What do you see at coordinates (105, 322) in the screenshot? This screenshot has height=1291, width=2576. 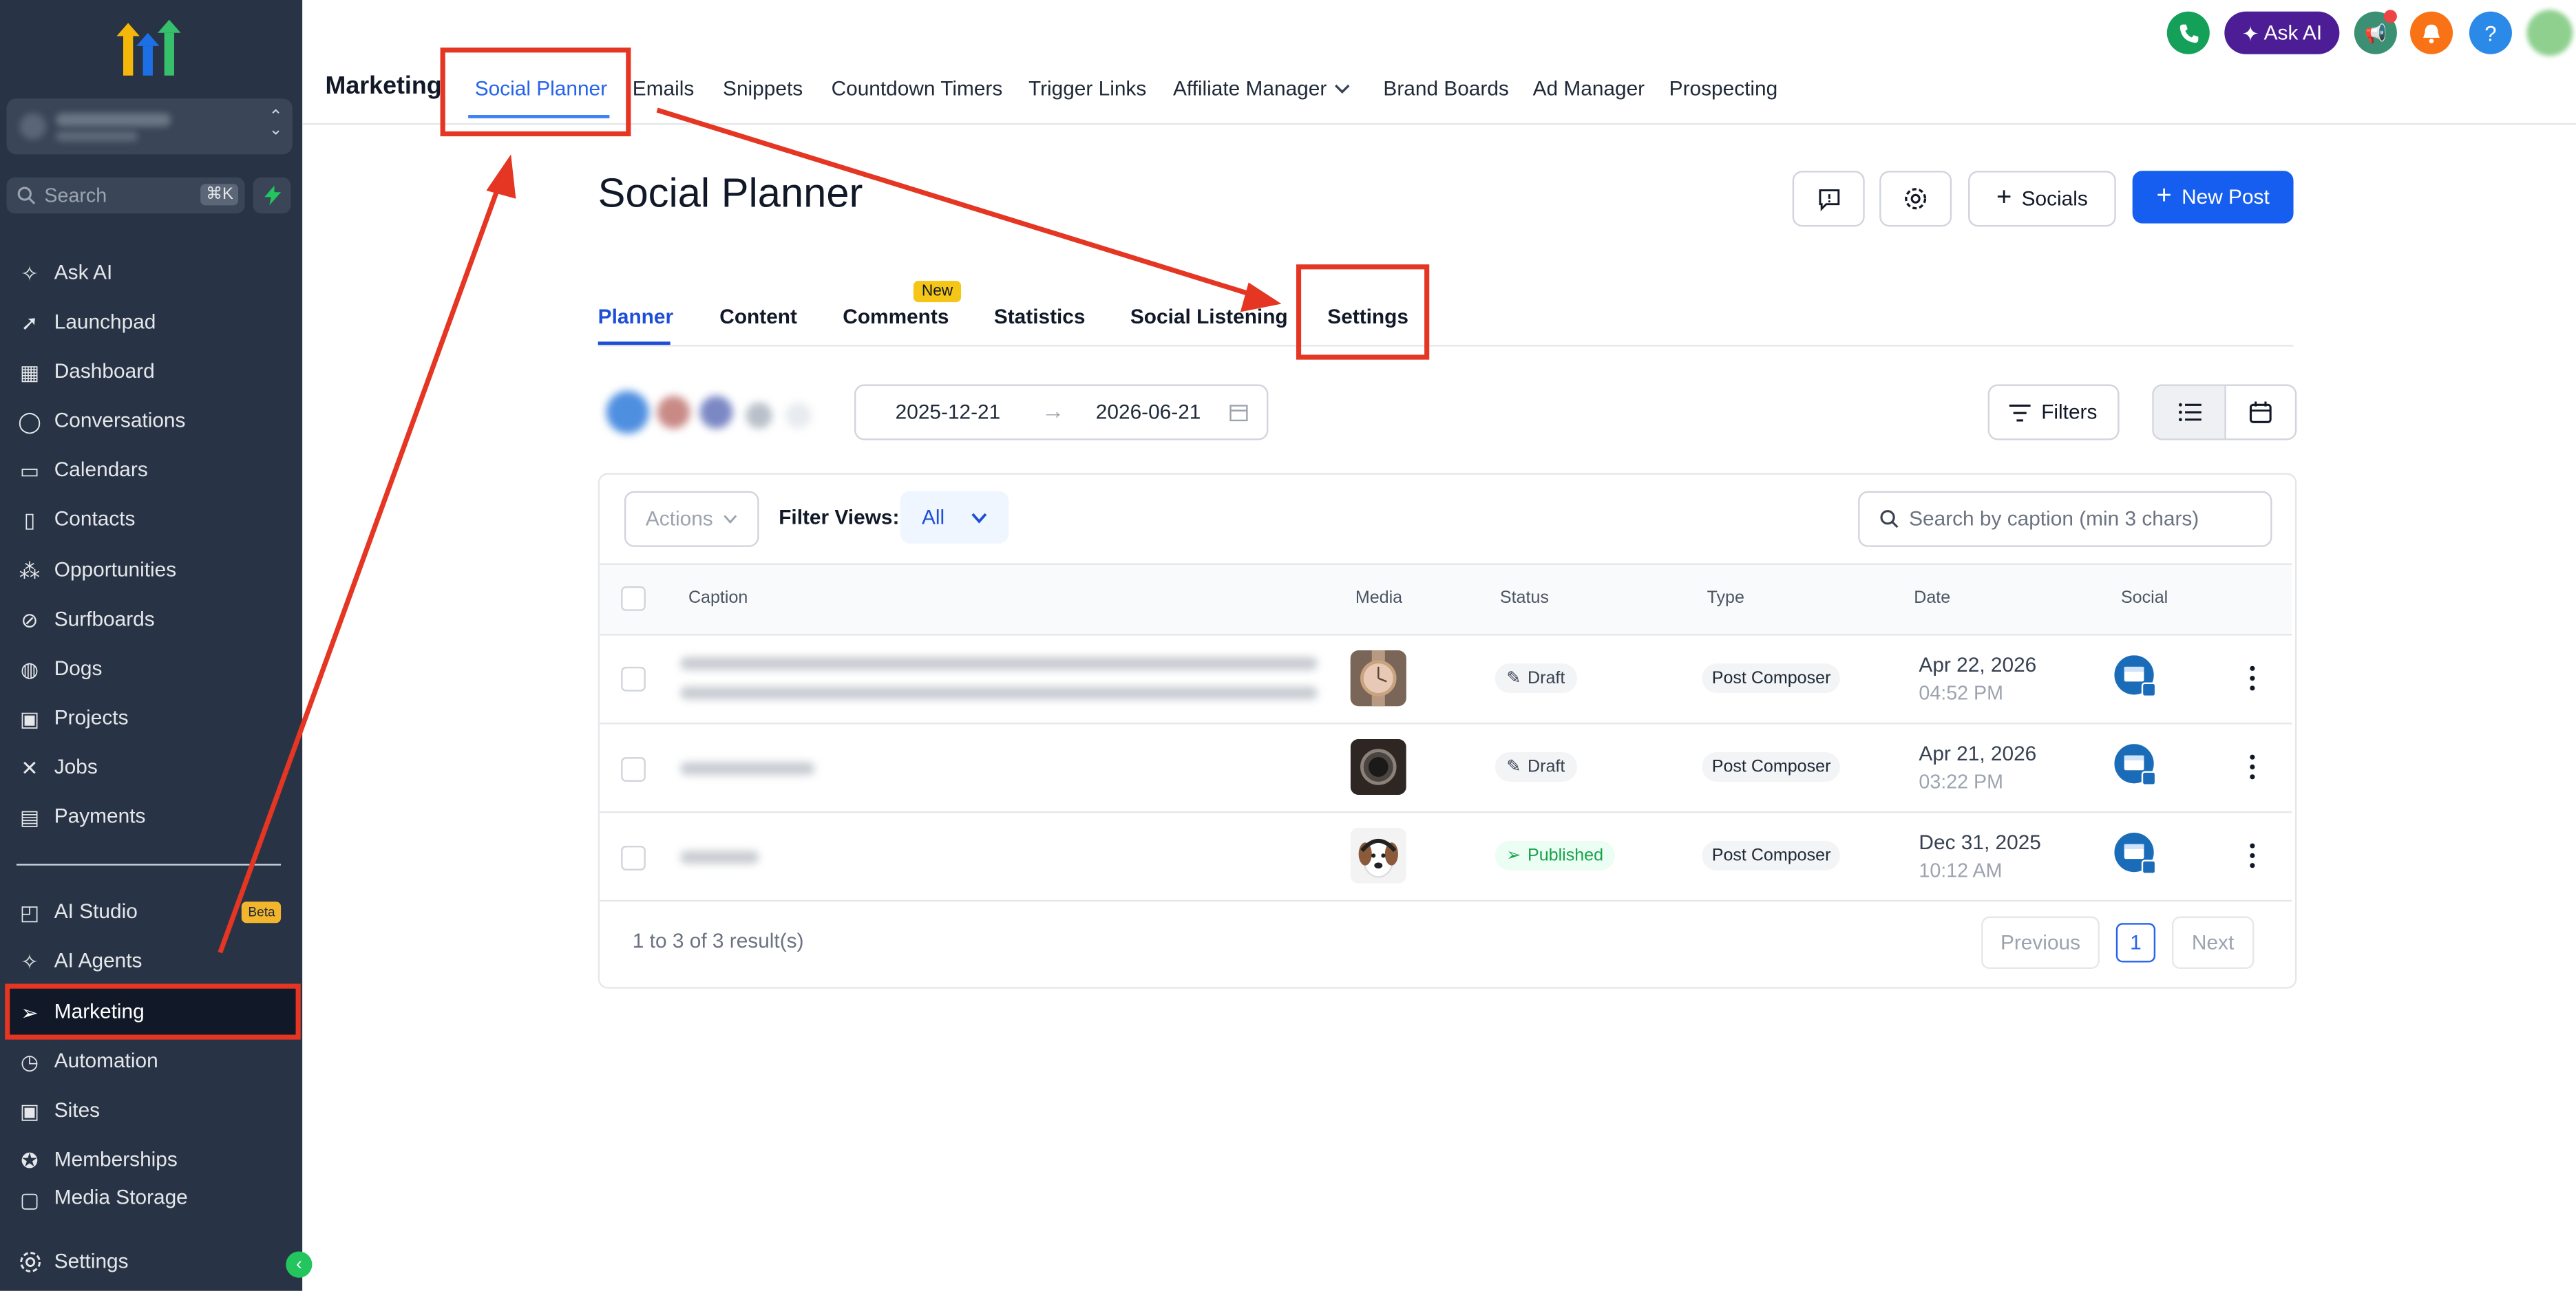 I see `sidebar-item-label: Launchpad` at bounding box center [105, 322].